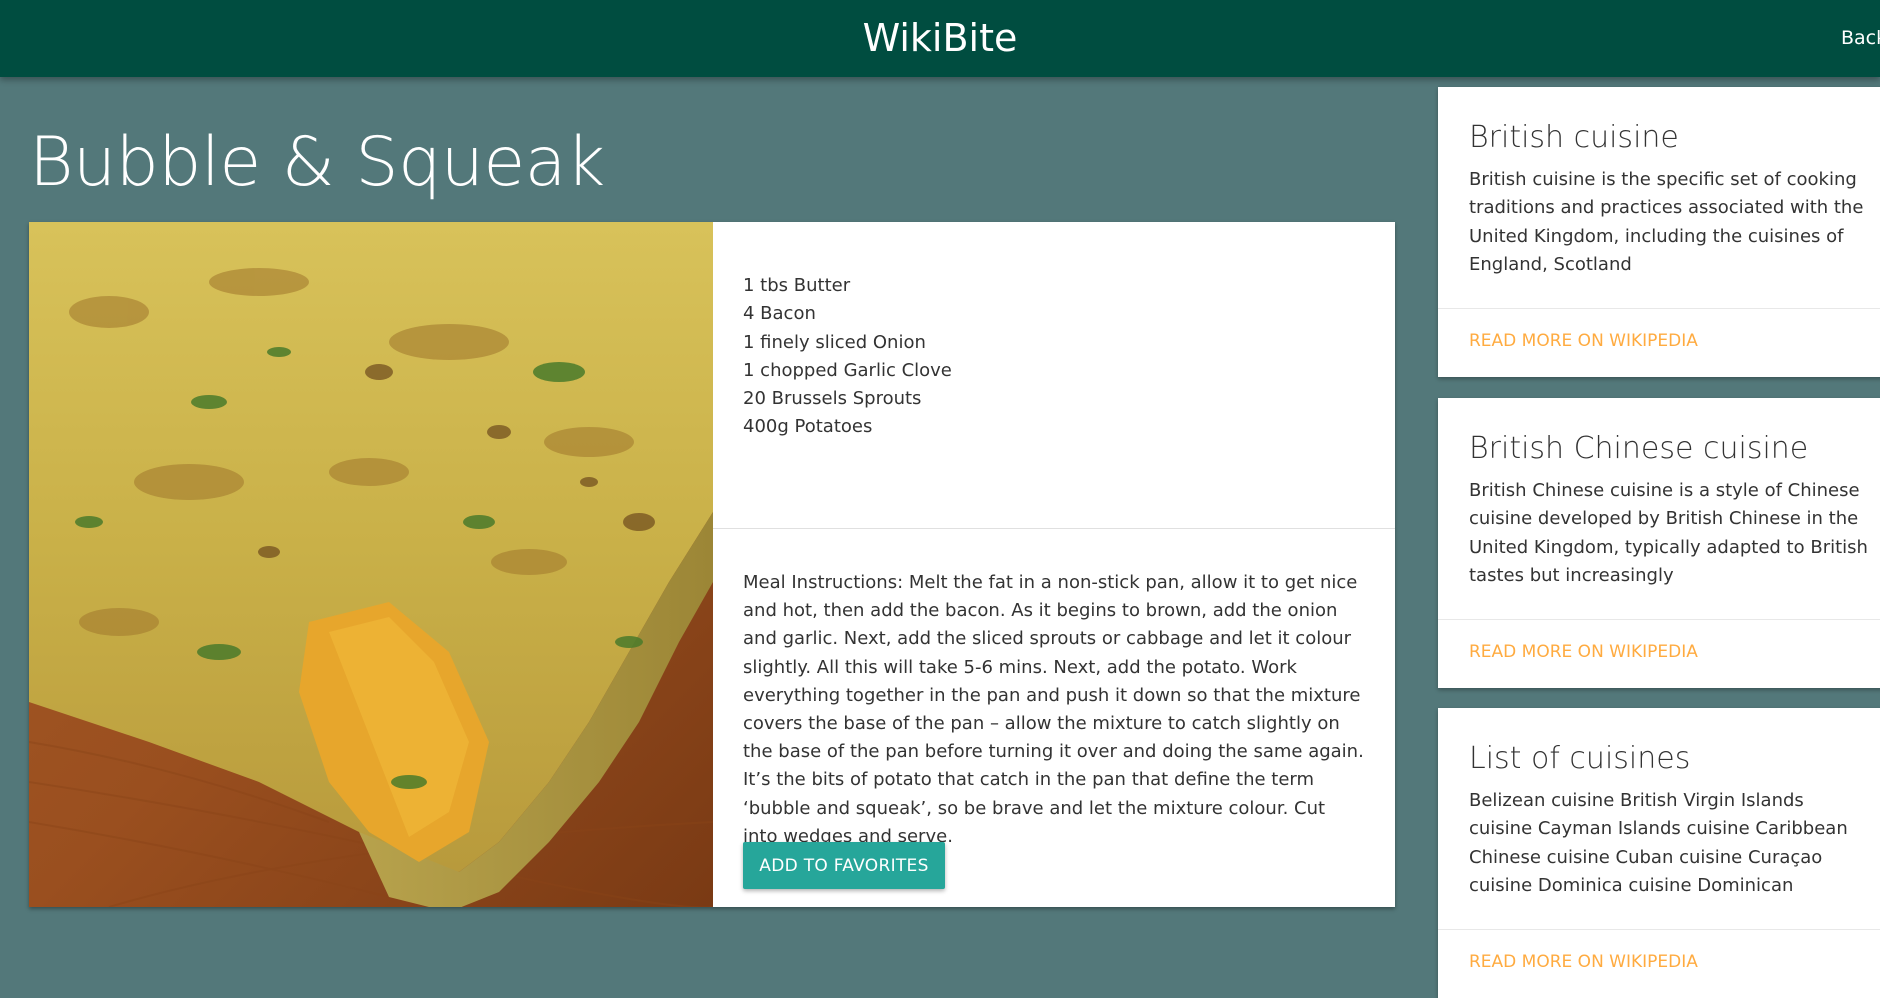 This screenshot has width=1880, height=998. I want to click on ingredient-item: 1 finely sliced Onion, so click(834, 342).